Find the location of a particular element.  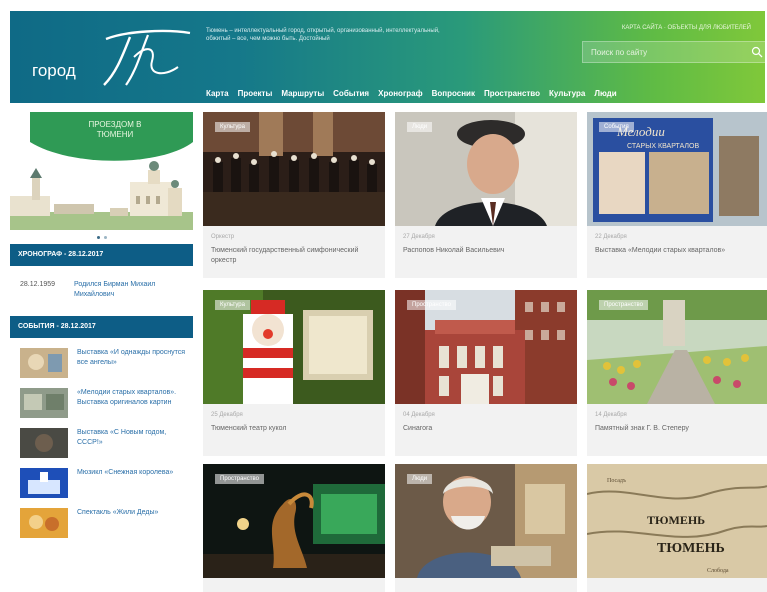

search-box is located at coordinates (674, 52).